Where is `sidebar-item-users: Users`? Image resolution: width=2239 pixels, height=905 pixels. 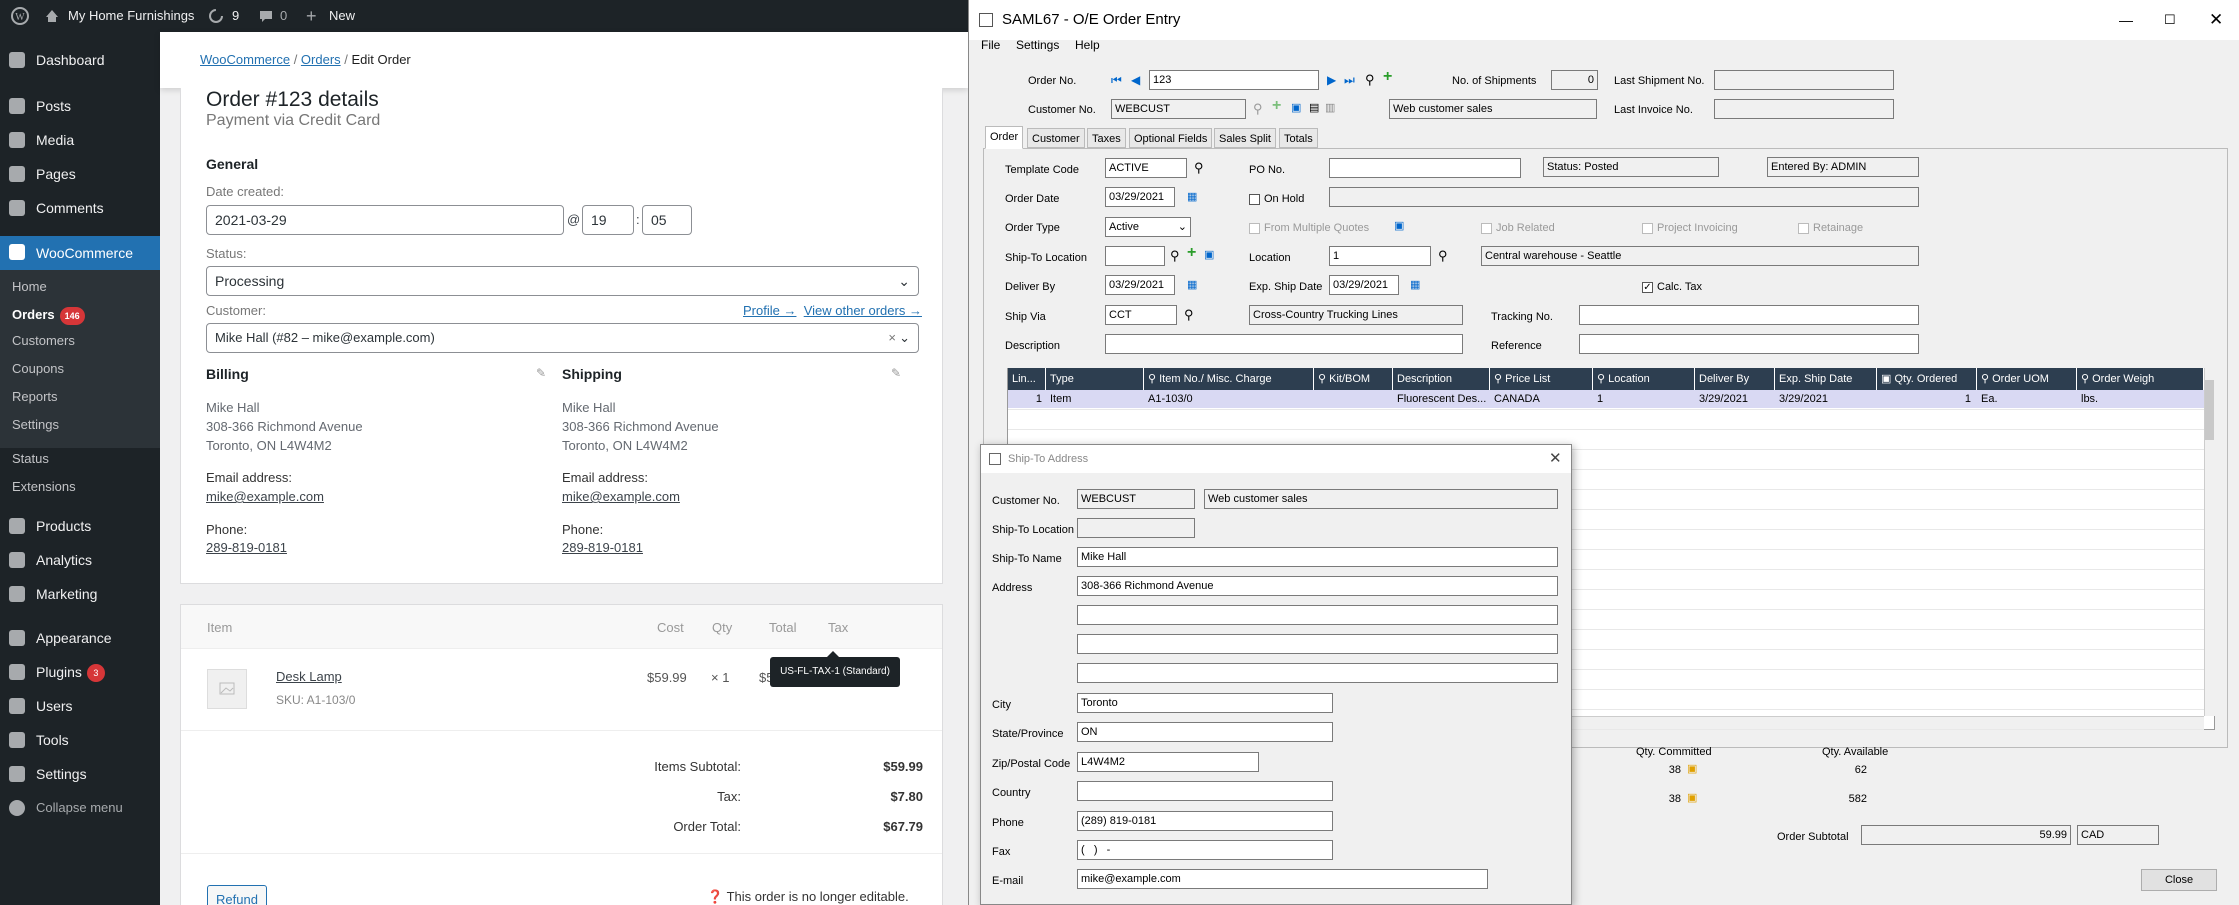
sidebar-item-users: Users is located at coordinates (80, 706).